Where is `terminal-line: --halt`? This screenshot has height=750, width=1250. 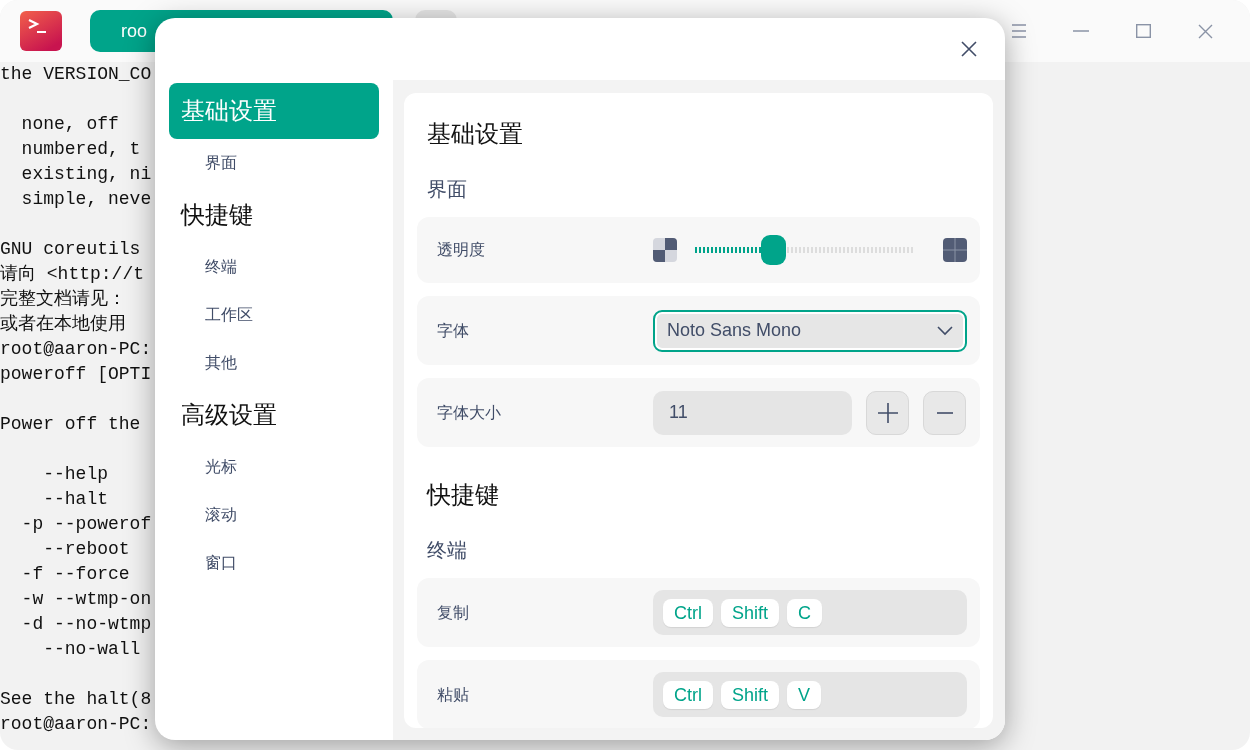
terminal-line: --halt is located at coordinates (75, 499).